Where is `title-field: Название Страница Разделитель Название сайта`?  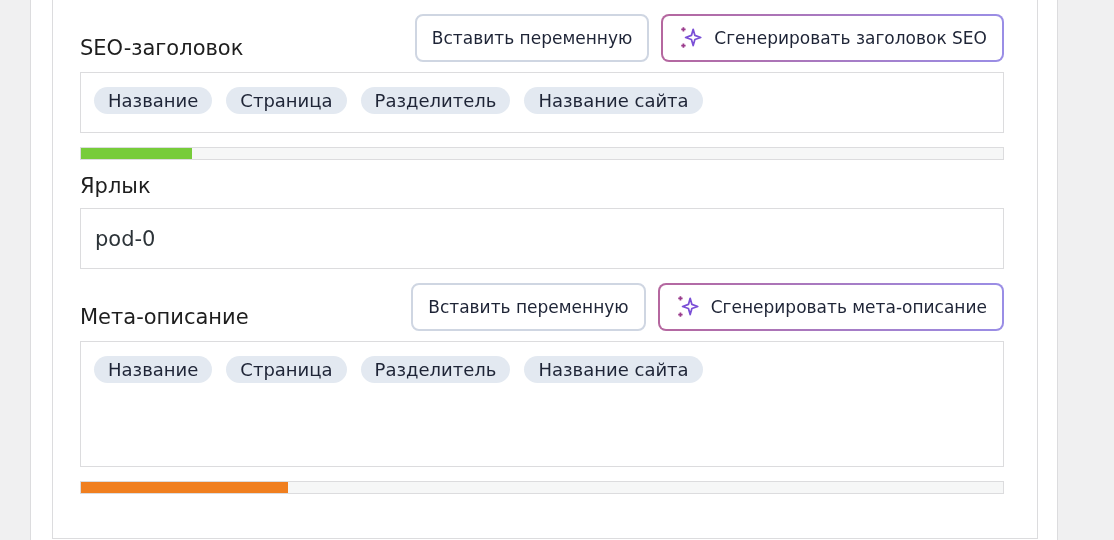
title-field: Название Страница Разделитель Название сайта is located at coordinates (542, 102).